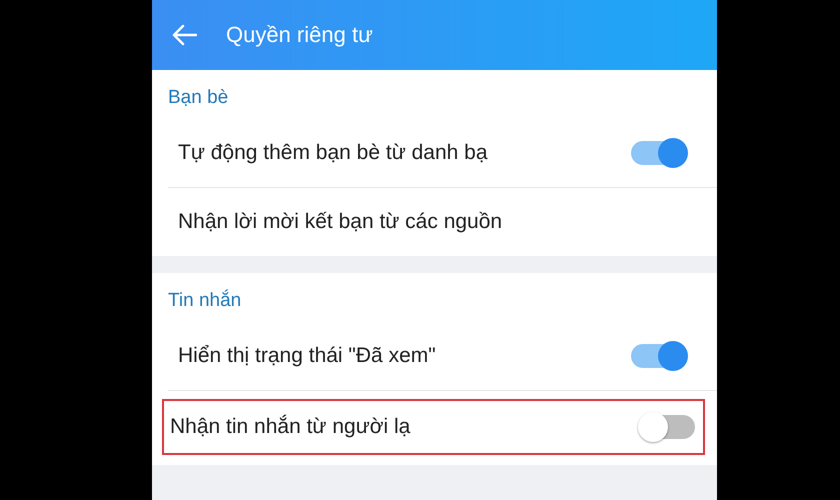  I want to click on settings-row: Hiển thị trạng thái "Đã xem", so click(434, 356).